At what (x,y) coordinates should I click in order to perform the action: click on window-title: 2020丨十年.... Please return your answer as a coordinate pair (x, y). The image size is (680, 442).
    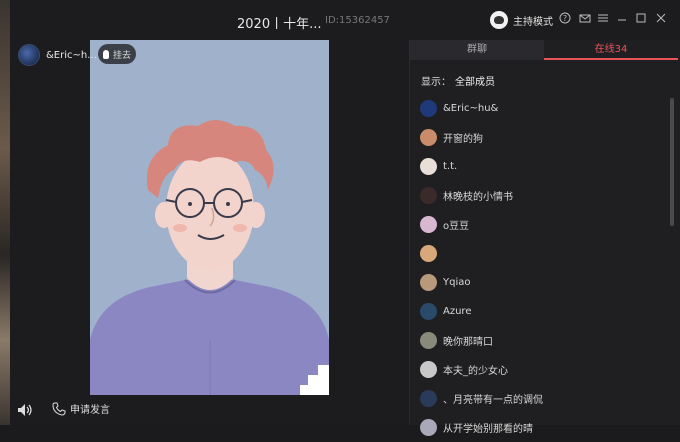
    Looking at the image, I should click on (279, 24).